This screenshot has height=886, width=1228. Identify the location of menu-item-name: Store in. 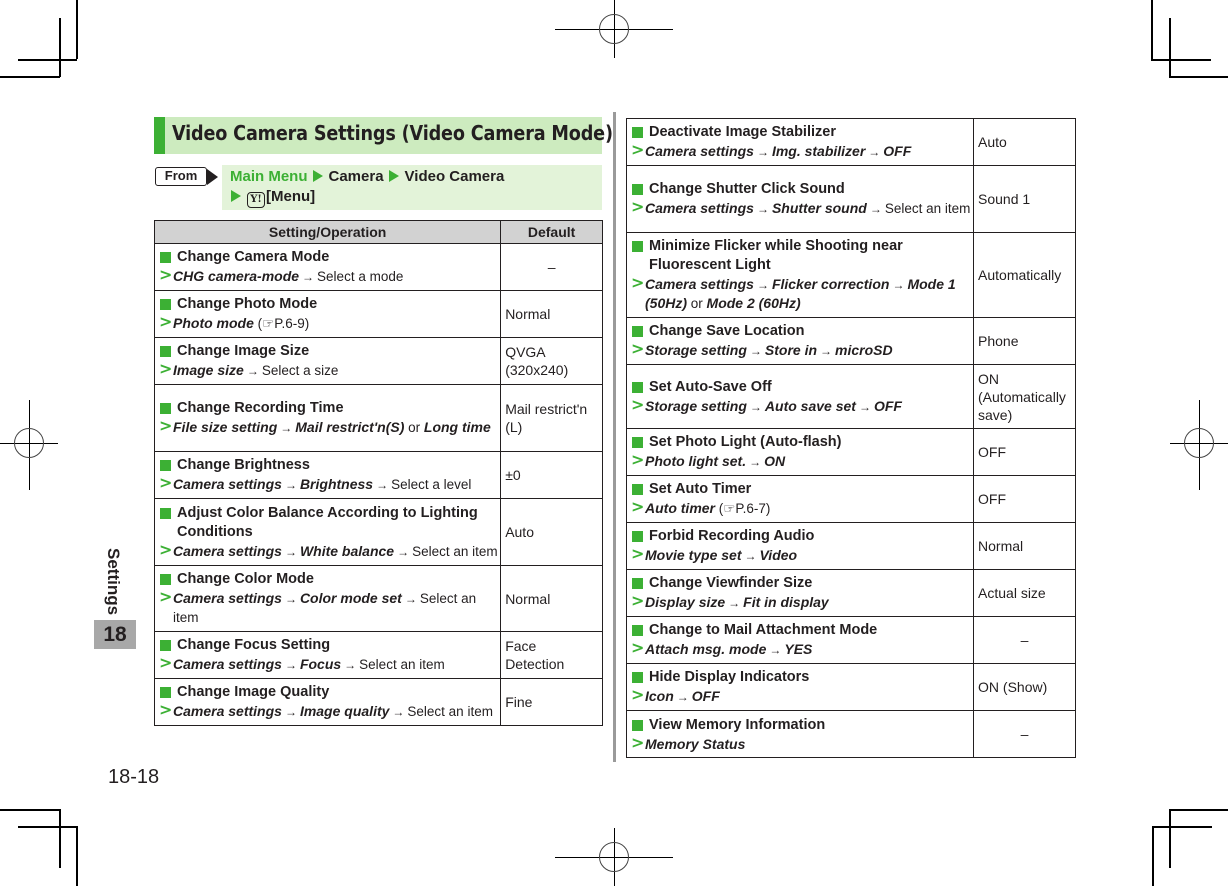
(791, 350).